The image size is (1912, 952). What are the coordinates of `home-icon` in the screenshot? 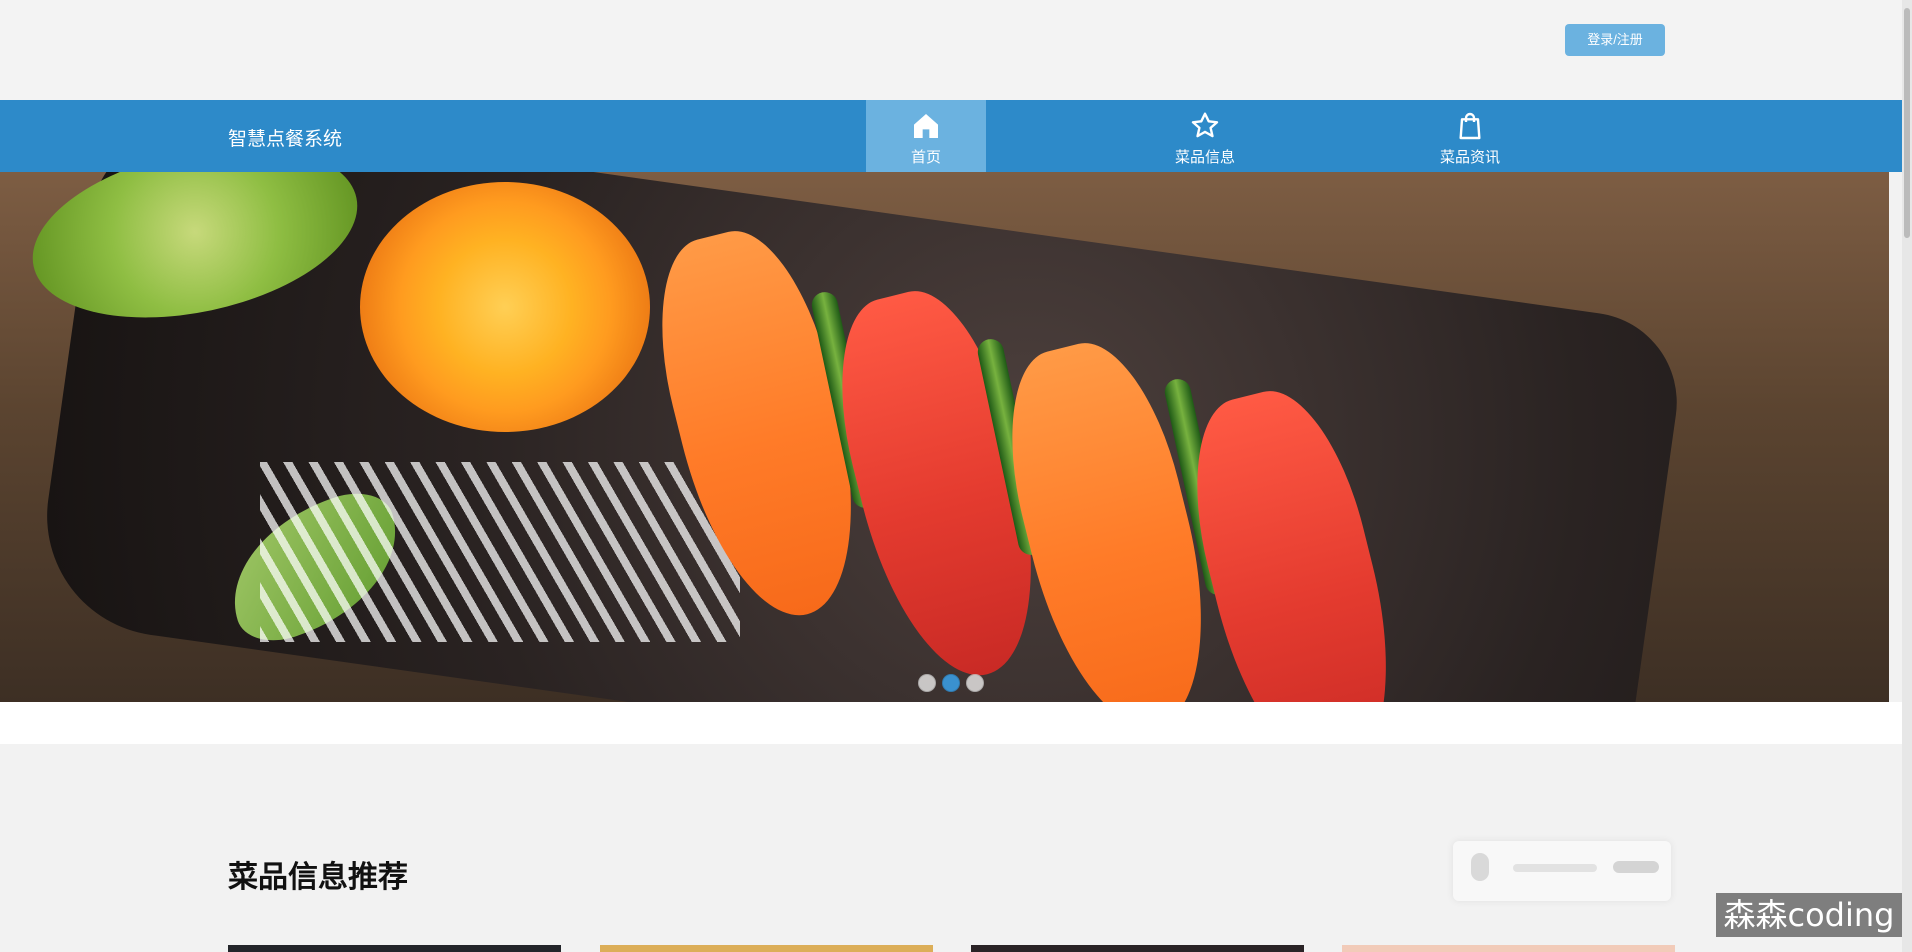 It's located at (926, 126).